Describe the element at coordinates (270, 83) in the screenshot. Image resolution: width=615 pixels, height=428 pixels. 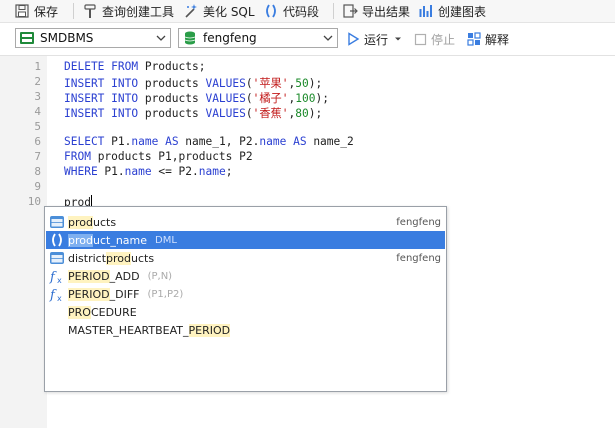
I see `sql-string: '苹果'` at that location.